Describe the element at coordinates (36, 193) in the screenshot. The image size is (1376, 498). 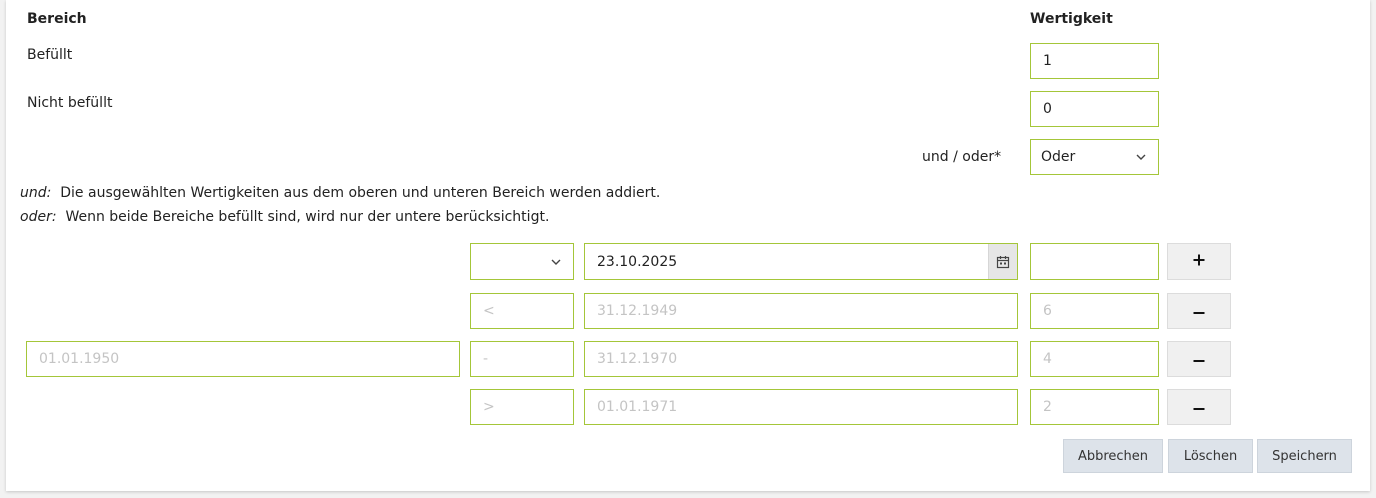
I see `description-und-key: und:` at that location.